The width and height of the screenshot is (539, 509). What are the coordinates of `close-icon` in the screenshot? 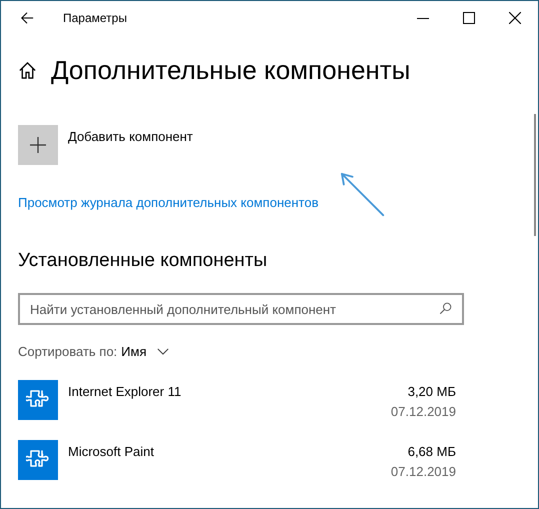 It's located at (515, 18).